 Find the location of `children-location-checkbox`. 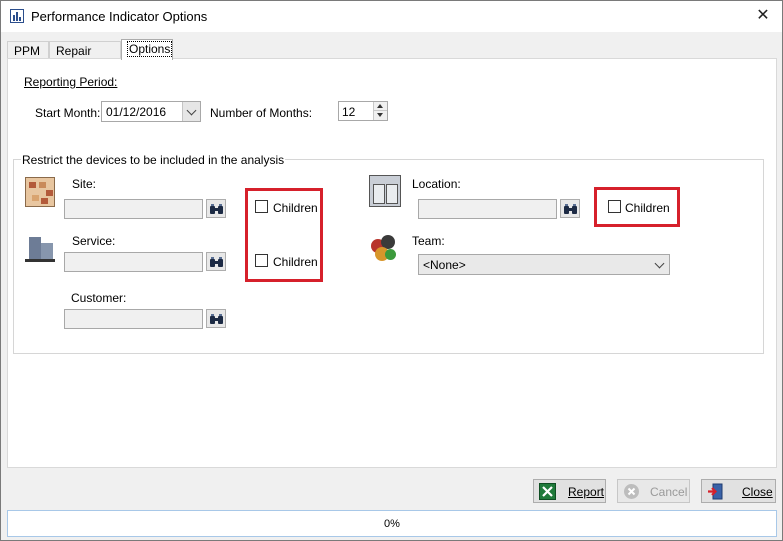

children-location-checkbox is located at coordinates (614, 206).